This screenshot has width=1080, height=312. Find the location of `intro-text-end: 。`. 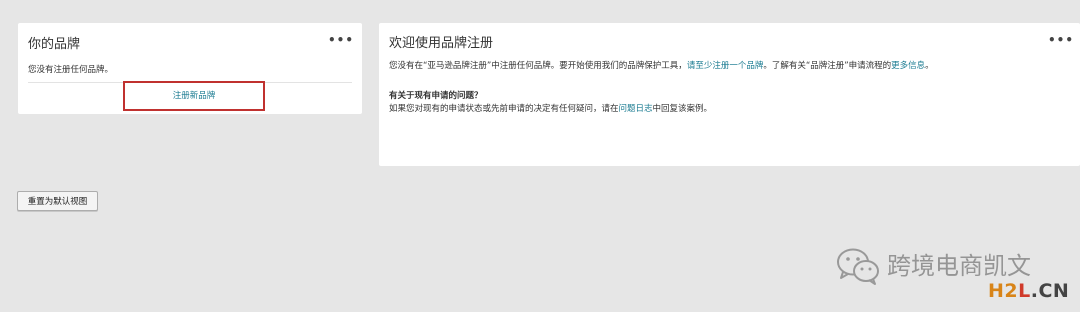

intro-text-end: 。 is located at coordinates (929, 66).